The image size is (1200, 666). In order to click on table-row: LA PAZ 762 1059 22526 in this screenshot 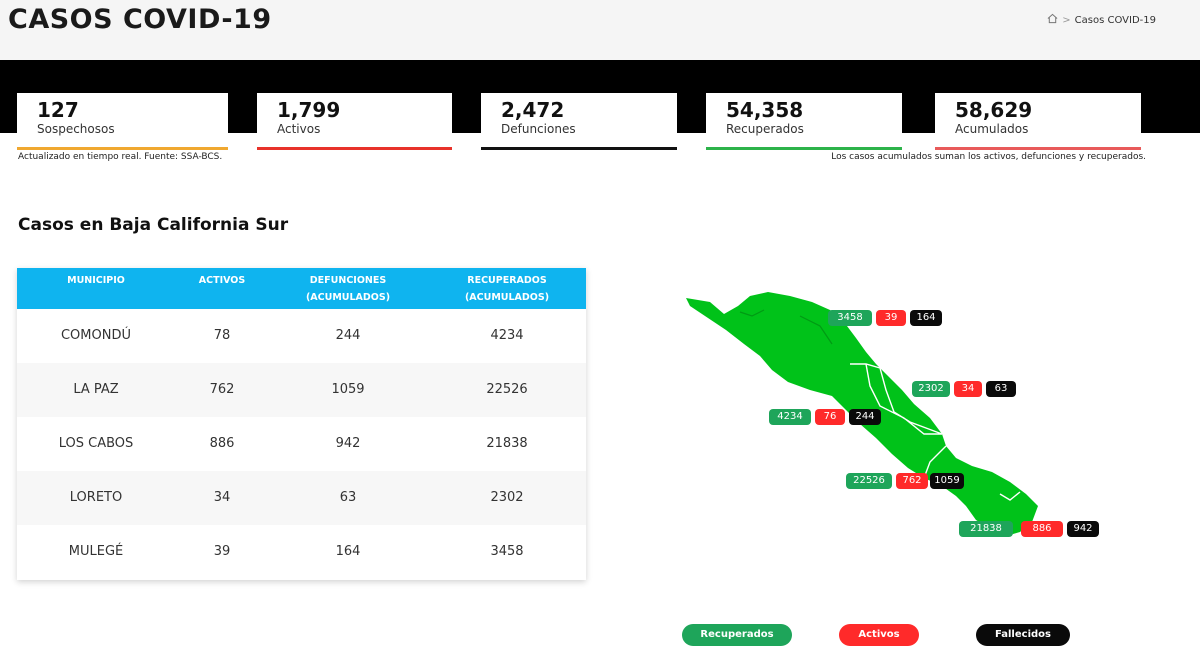, I will do `click(301, 390)`.